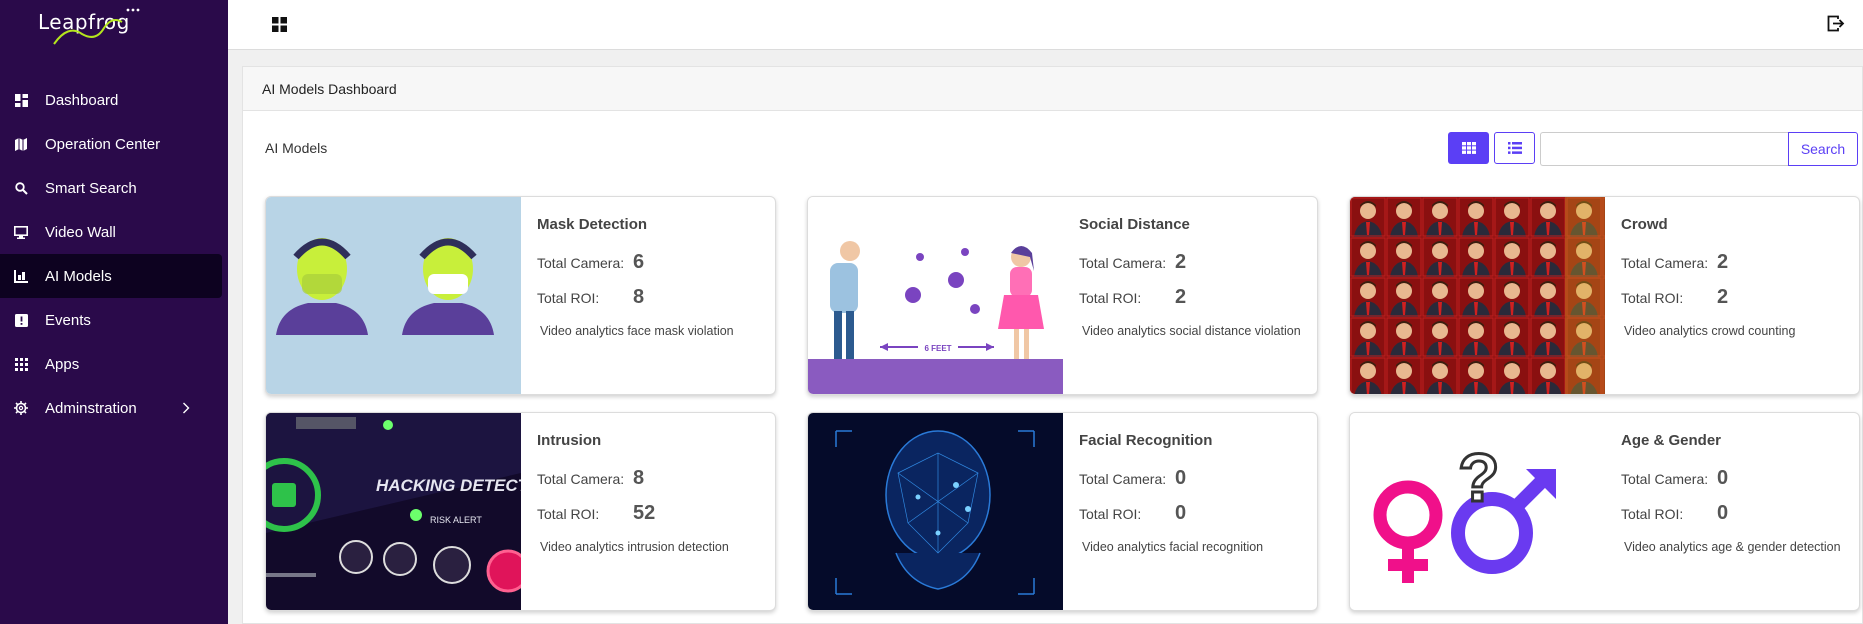 The image size is (1863, 624). What do you see at coordinates (68, 320) in the screenshot?
I see `sidebar-item-label: Events` at bounding box center [68, 320].